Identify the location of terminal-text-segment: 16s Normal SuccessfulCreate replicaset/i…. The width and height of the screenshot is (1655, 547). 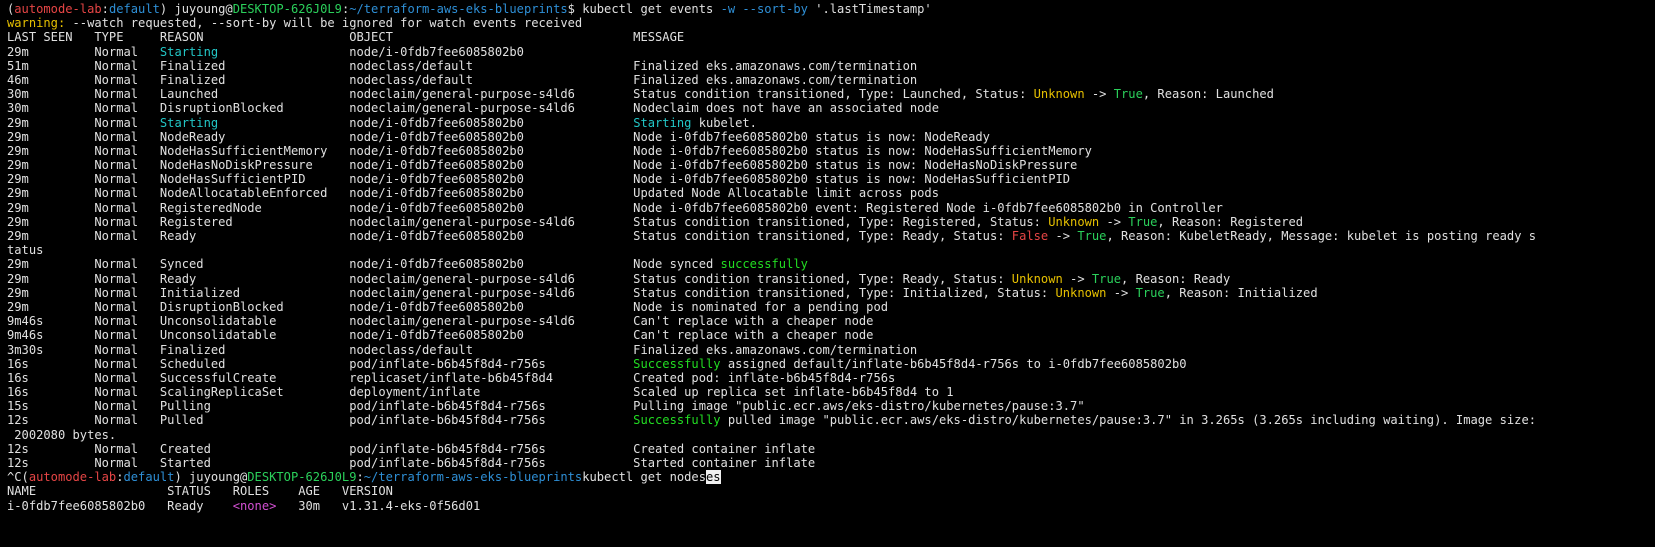
(451, 377).